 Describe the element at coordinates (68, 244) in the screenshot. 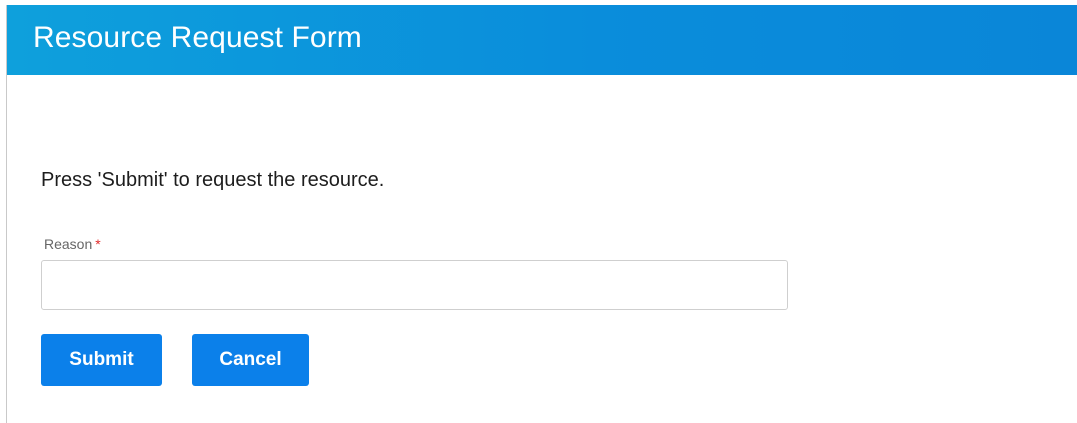

I see `reason-label-text: Reason` at that location.